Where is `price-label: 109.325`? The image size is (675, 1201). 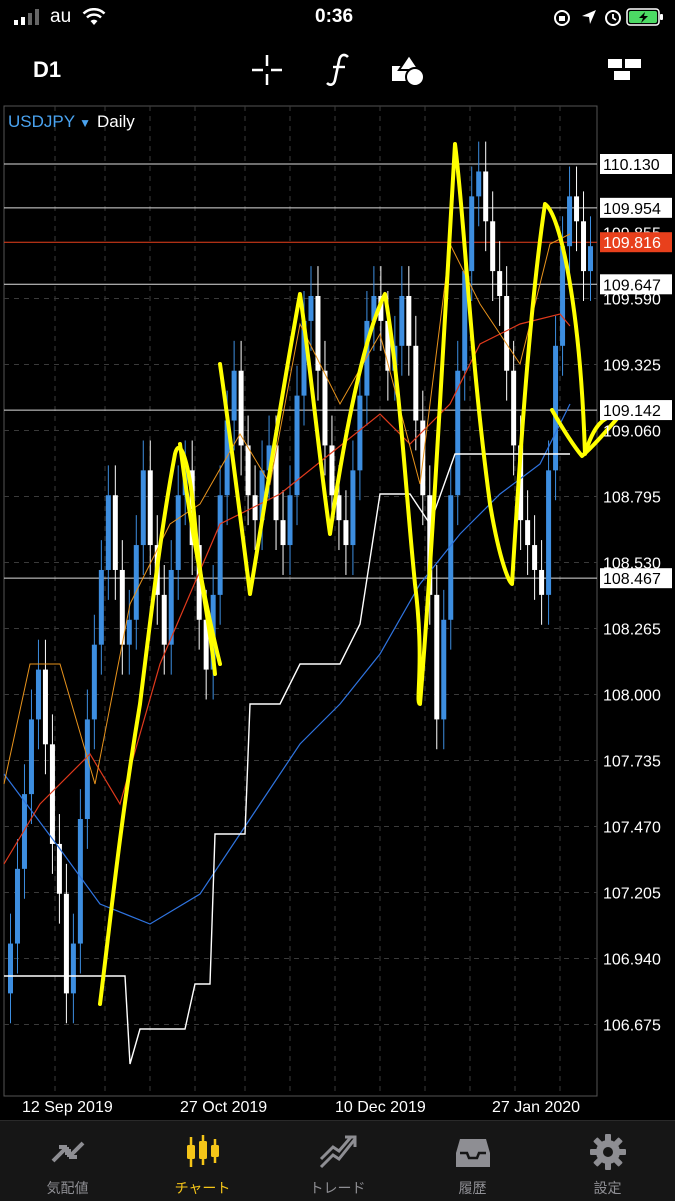
price-label: 109.325 is located at coordinates (632, 365).